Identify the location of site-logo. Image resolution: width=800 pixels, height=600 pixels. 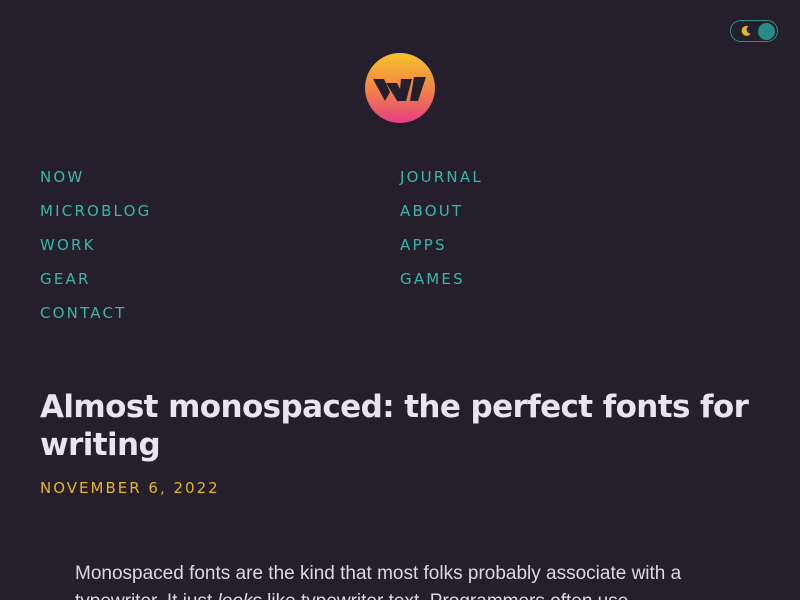
(400, 88).